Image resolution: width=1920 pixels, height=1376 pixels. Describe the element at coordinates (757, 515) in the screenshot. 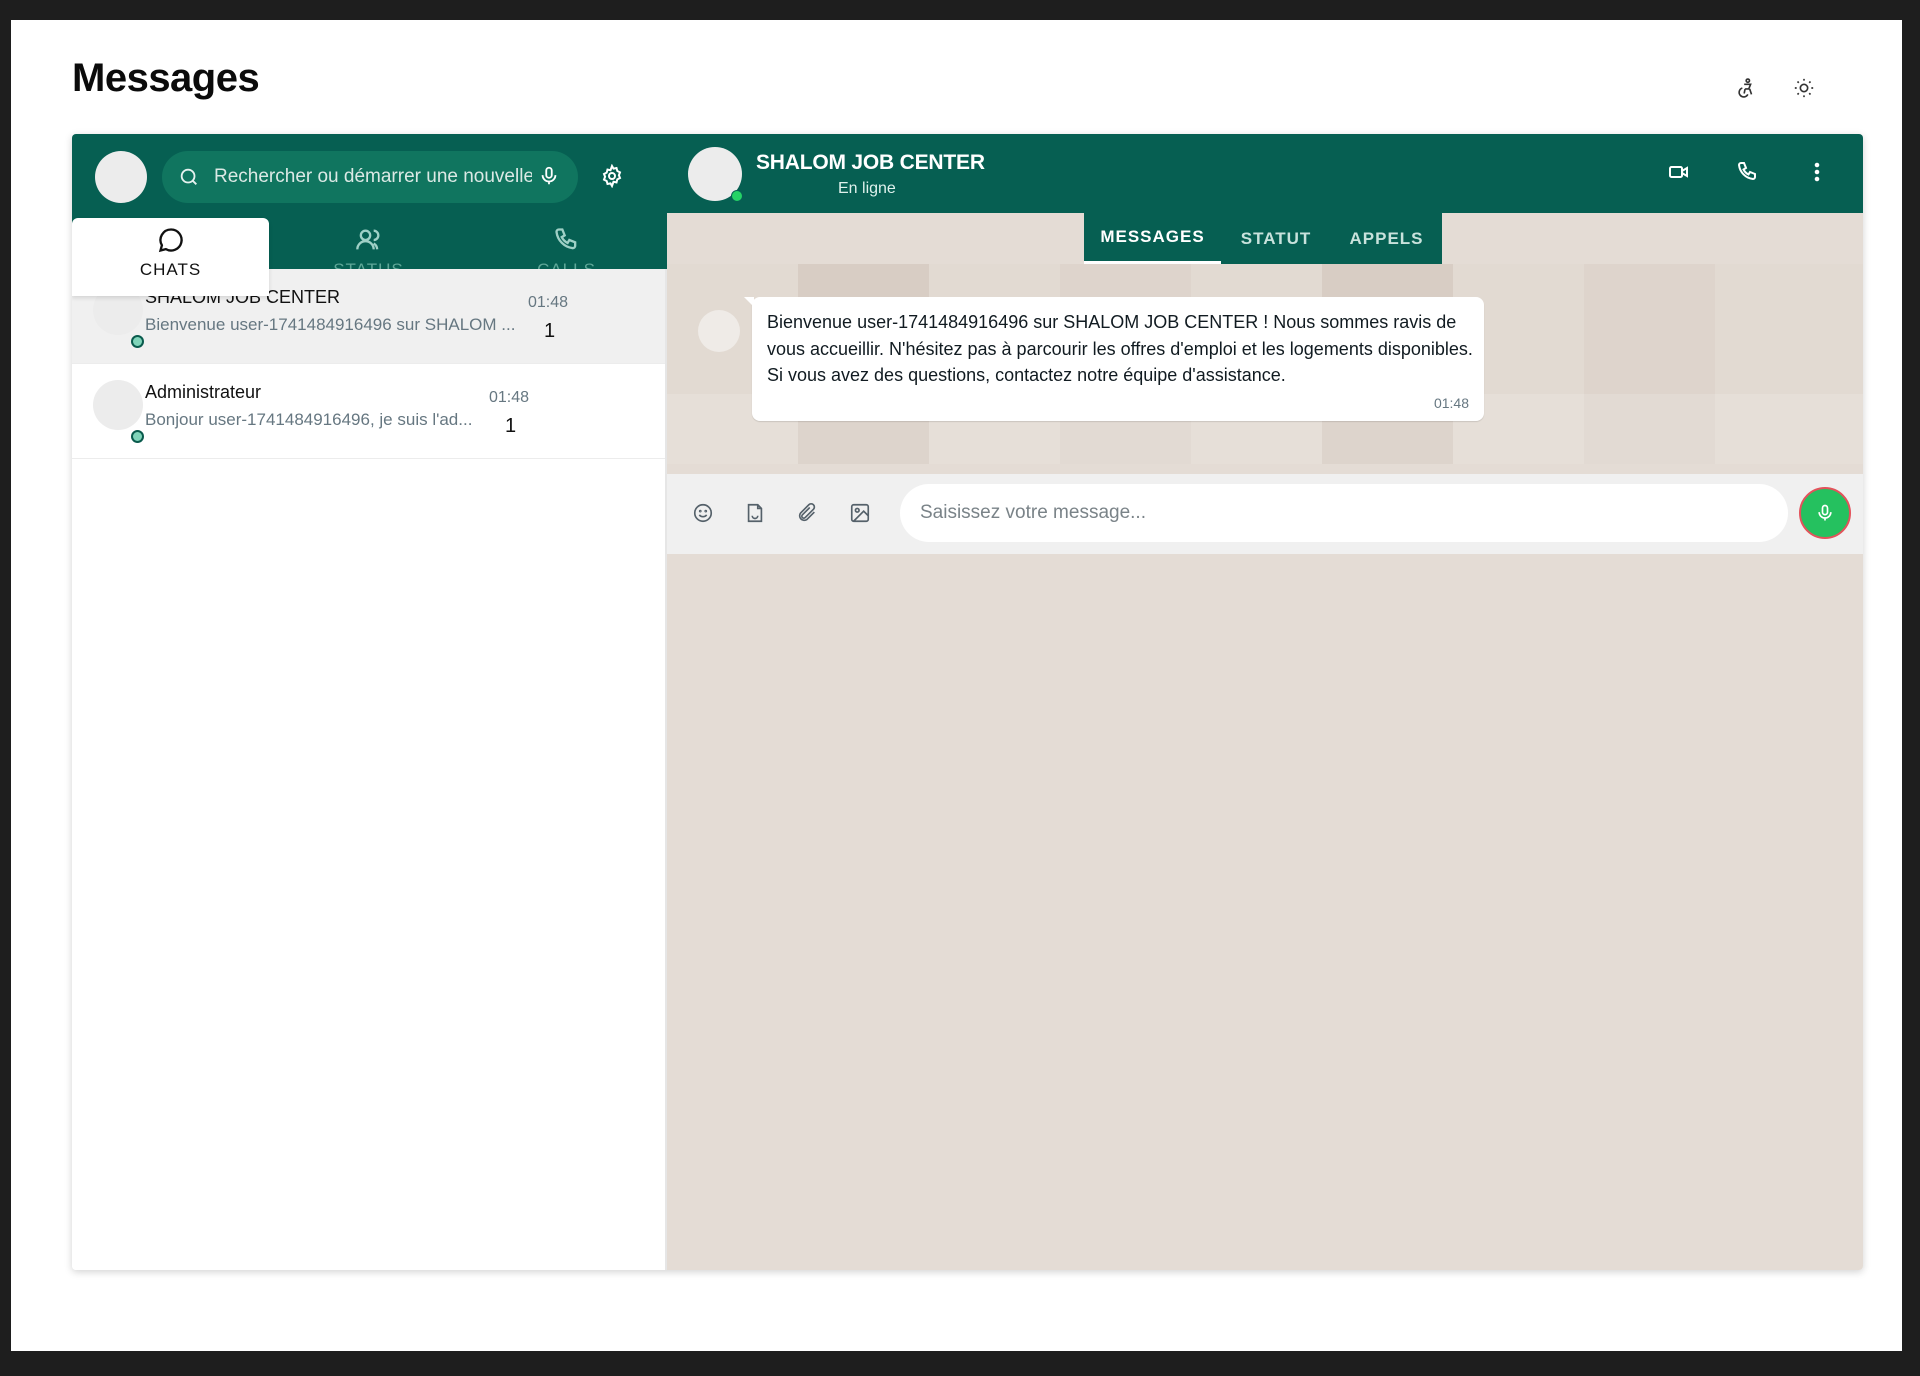

I see `sticker-icon` at that location.